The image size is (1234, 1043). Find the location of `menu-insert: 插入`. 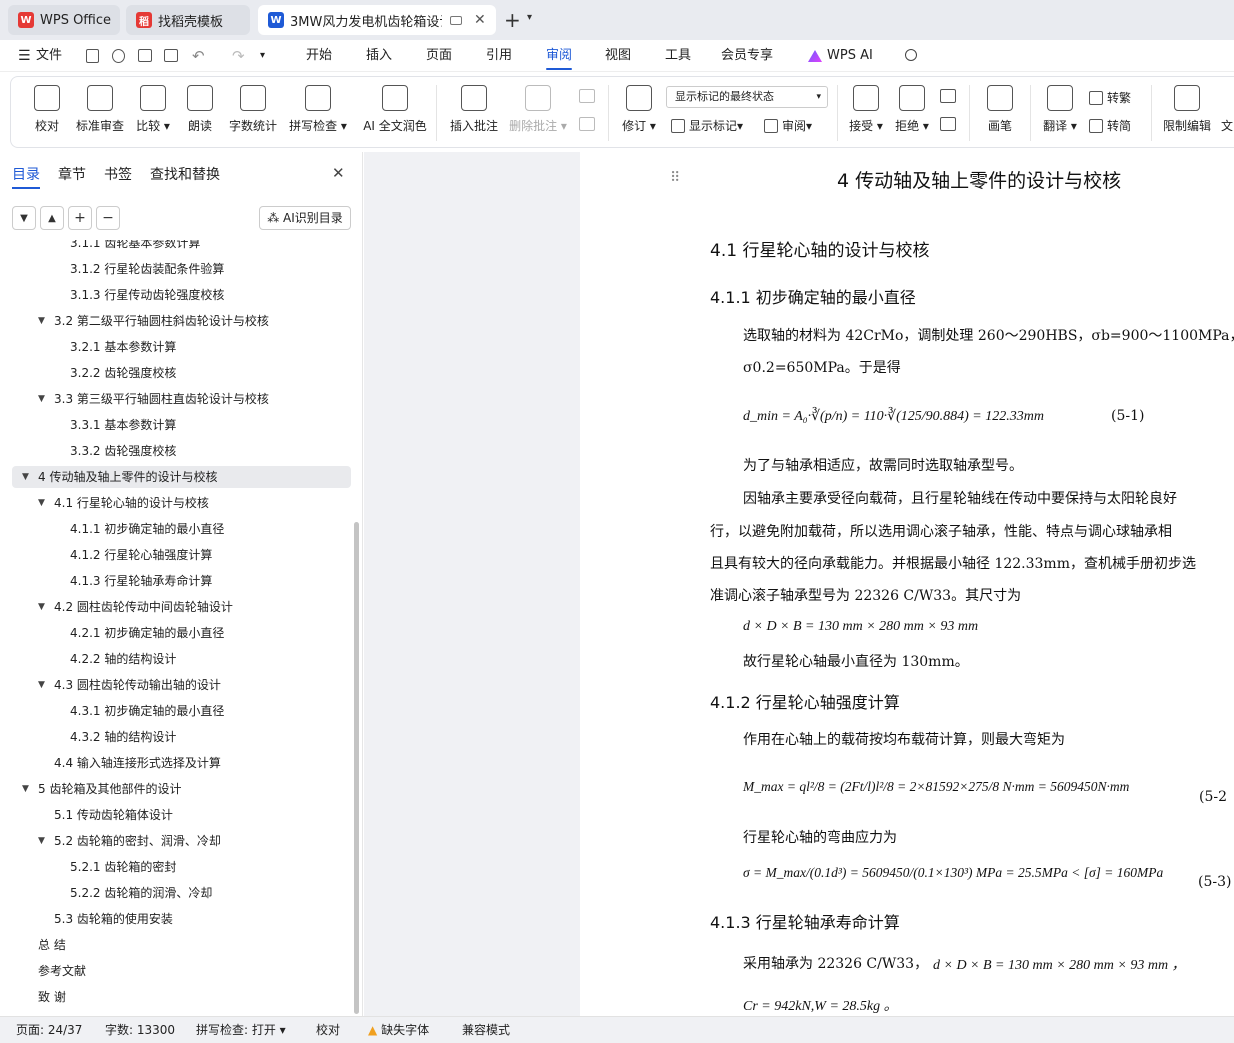

menu-insert: 插入 is located at coordinates (379, 56).